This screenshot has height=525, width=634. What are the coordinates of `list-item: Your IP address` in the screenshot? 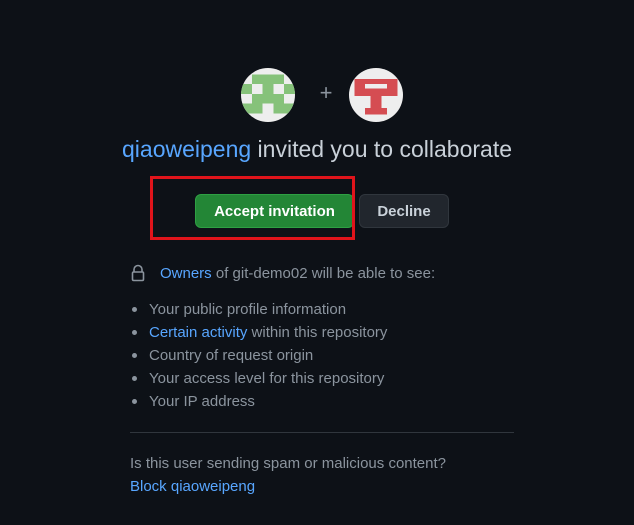 It's located at (258, 401).